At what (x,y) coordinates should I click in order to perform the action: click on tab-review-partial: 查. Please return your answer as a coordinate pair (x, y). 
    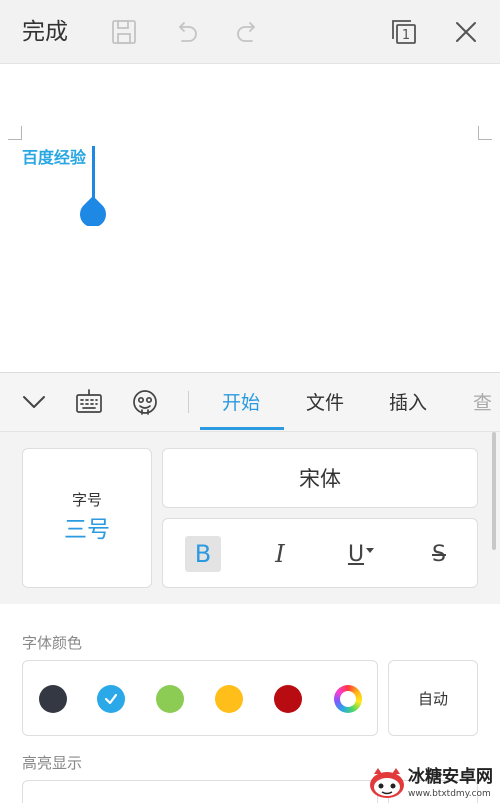
    Looking at the image, I should click on (485, 404).